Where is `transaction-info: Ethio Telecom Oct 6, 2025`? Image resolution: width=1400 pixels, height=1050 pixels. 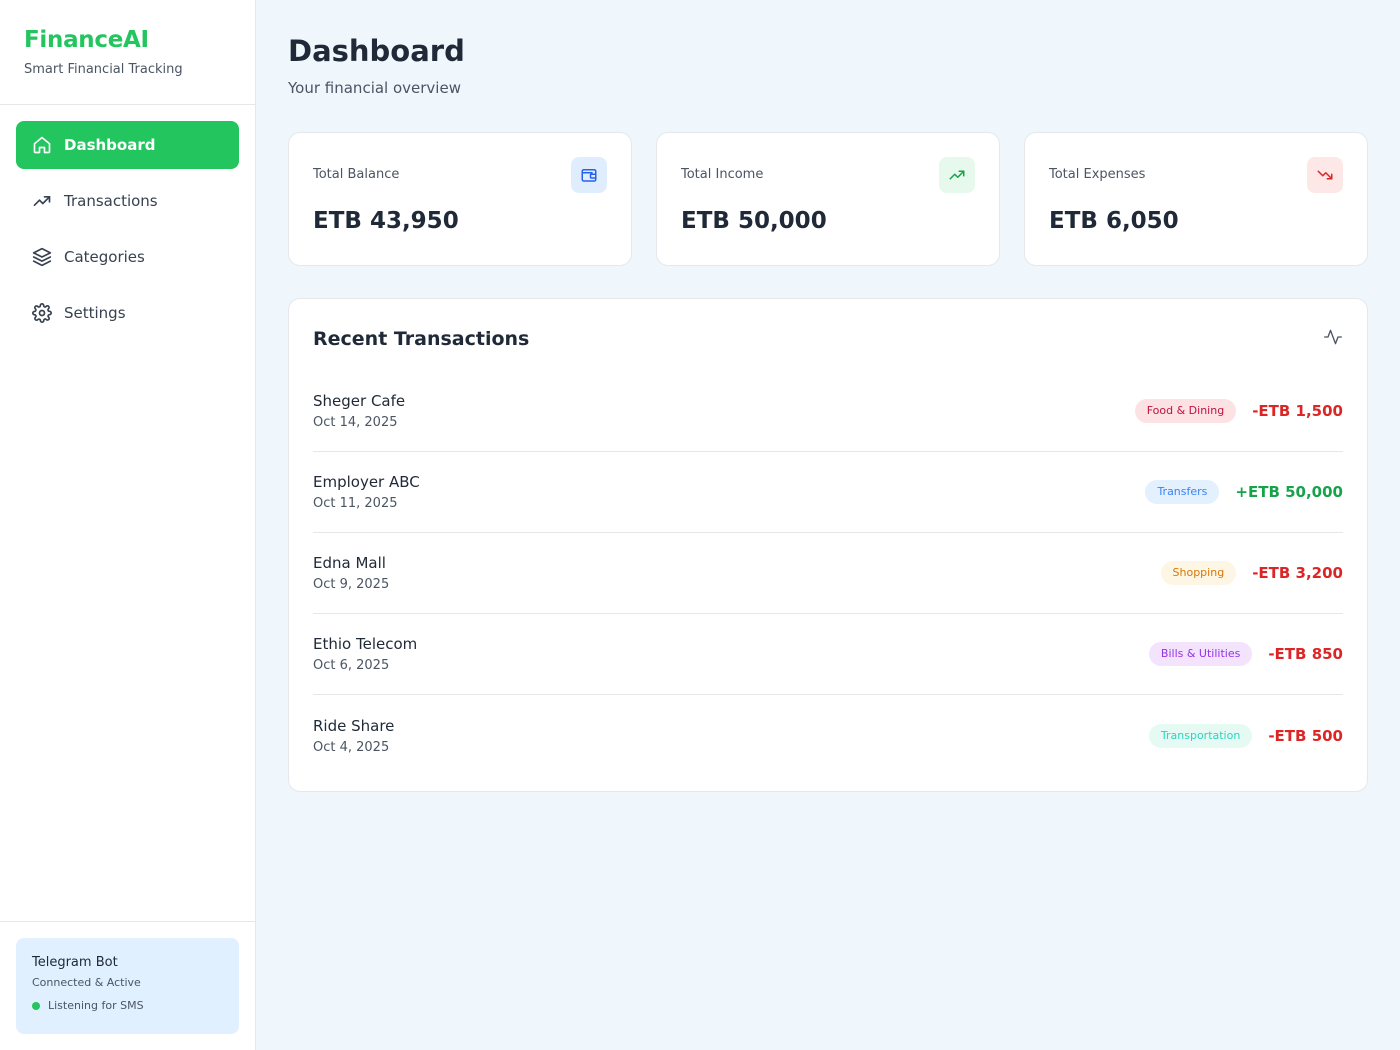
transaction-info: Ethio Telecom Oct 6, 2025 is located at coordinates (365, 654).